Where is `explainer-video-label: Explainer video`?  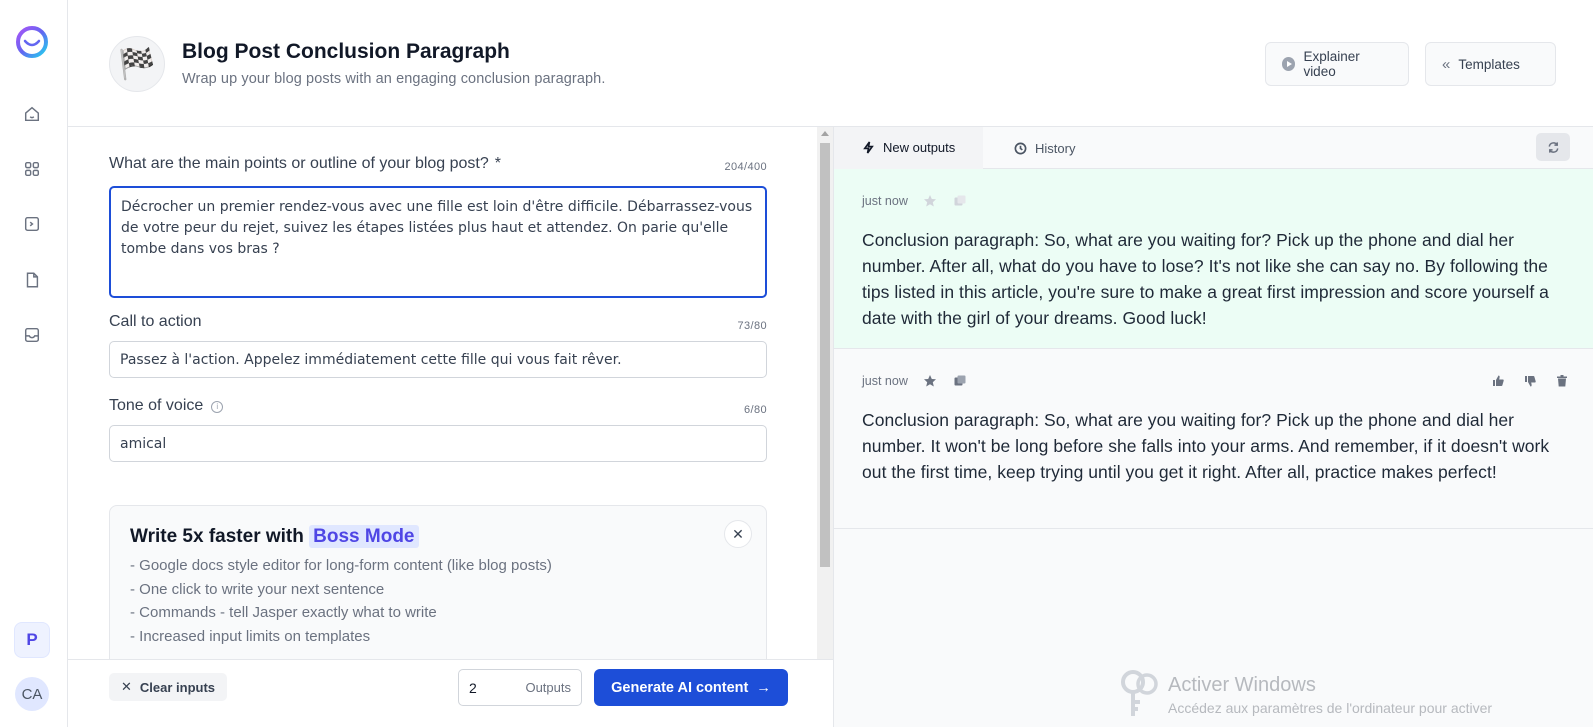
explainer-video-label: Explainer video is located at coordinates (1331, 64).